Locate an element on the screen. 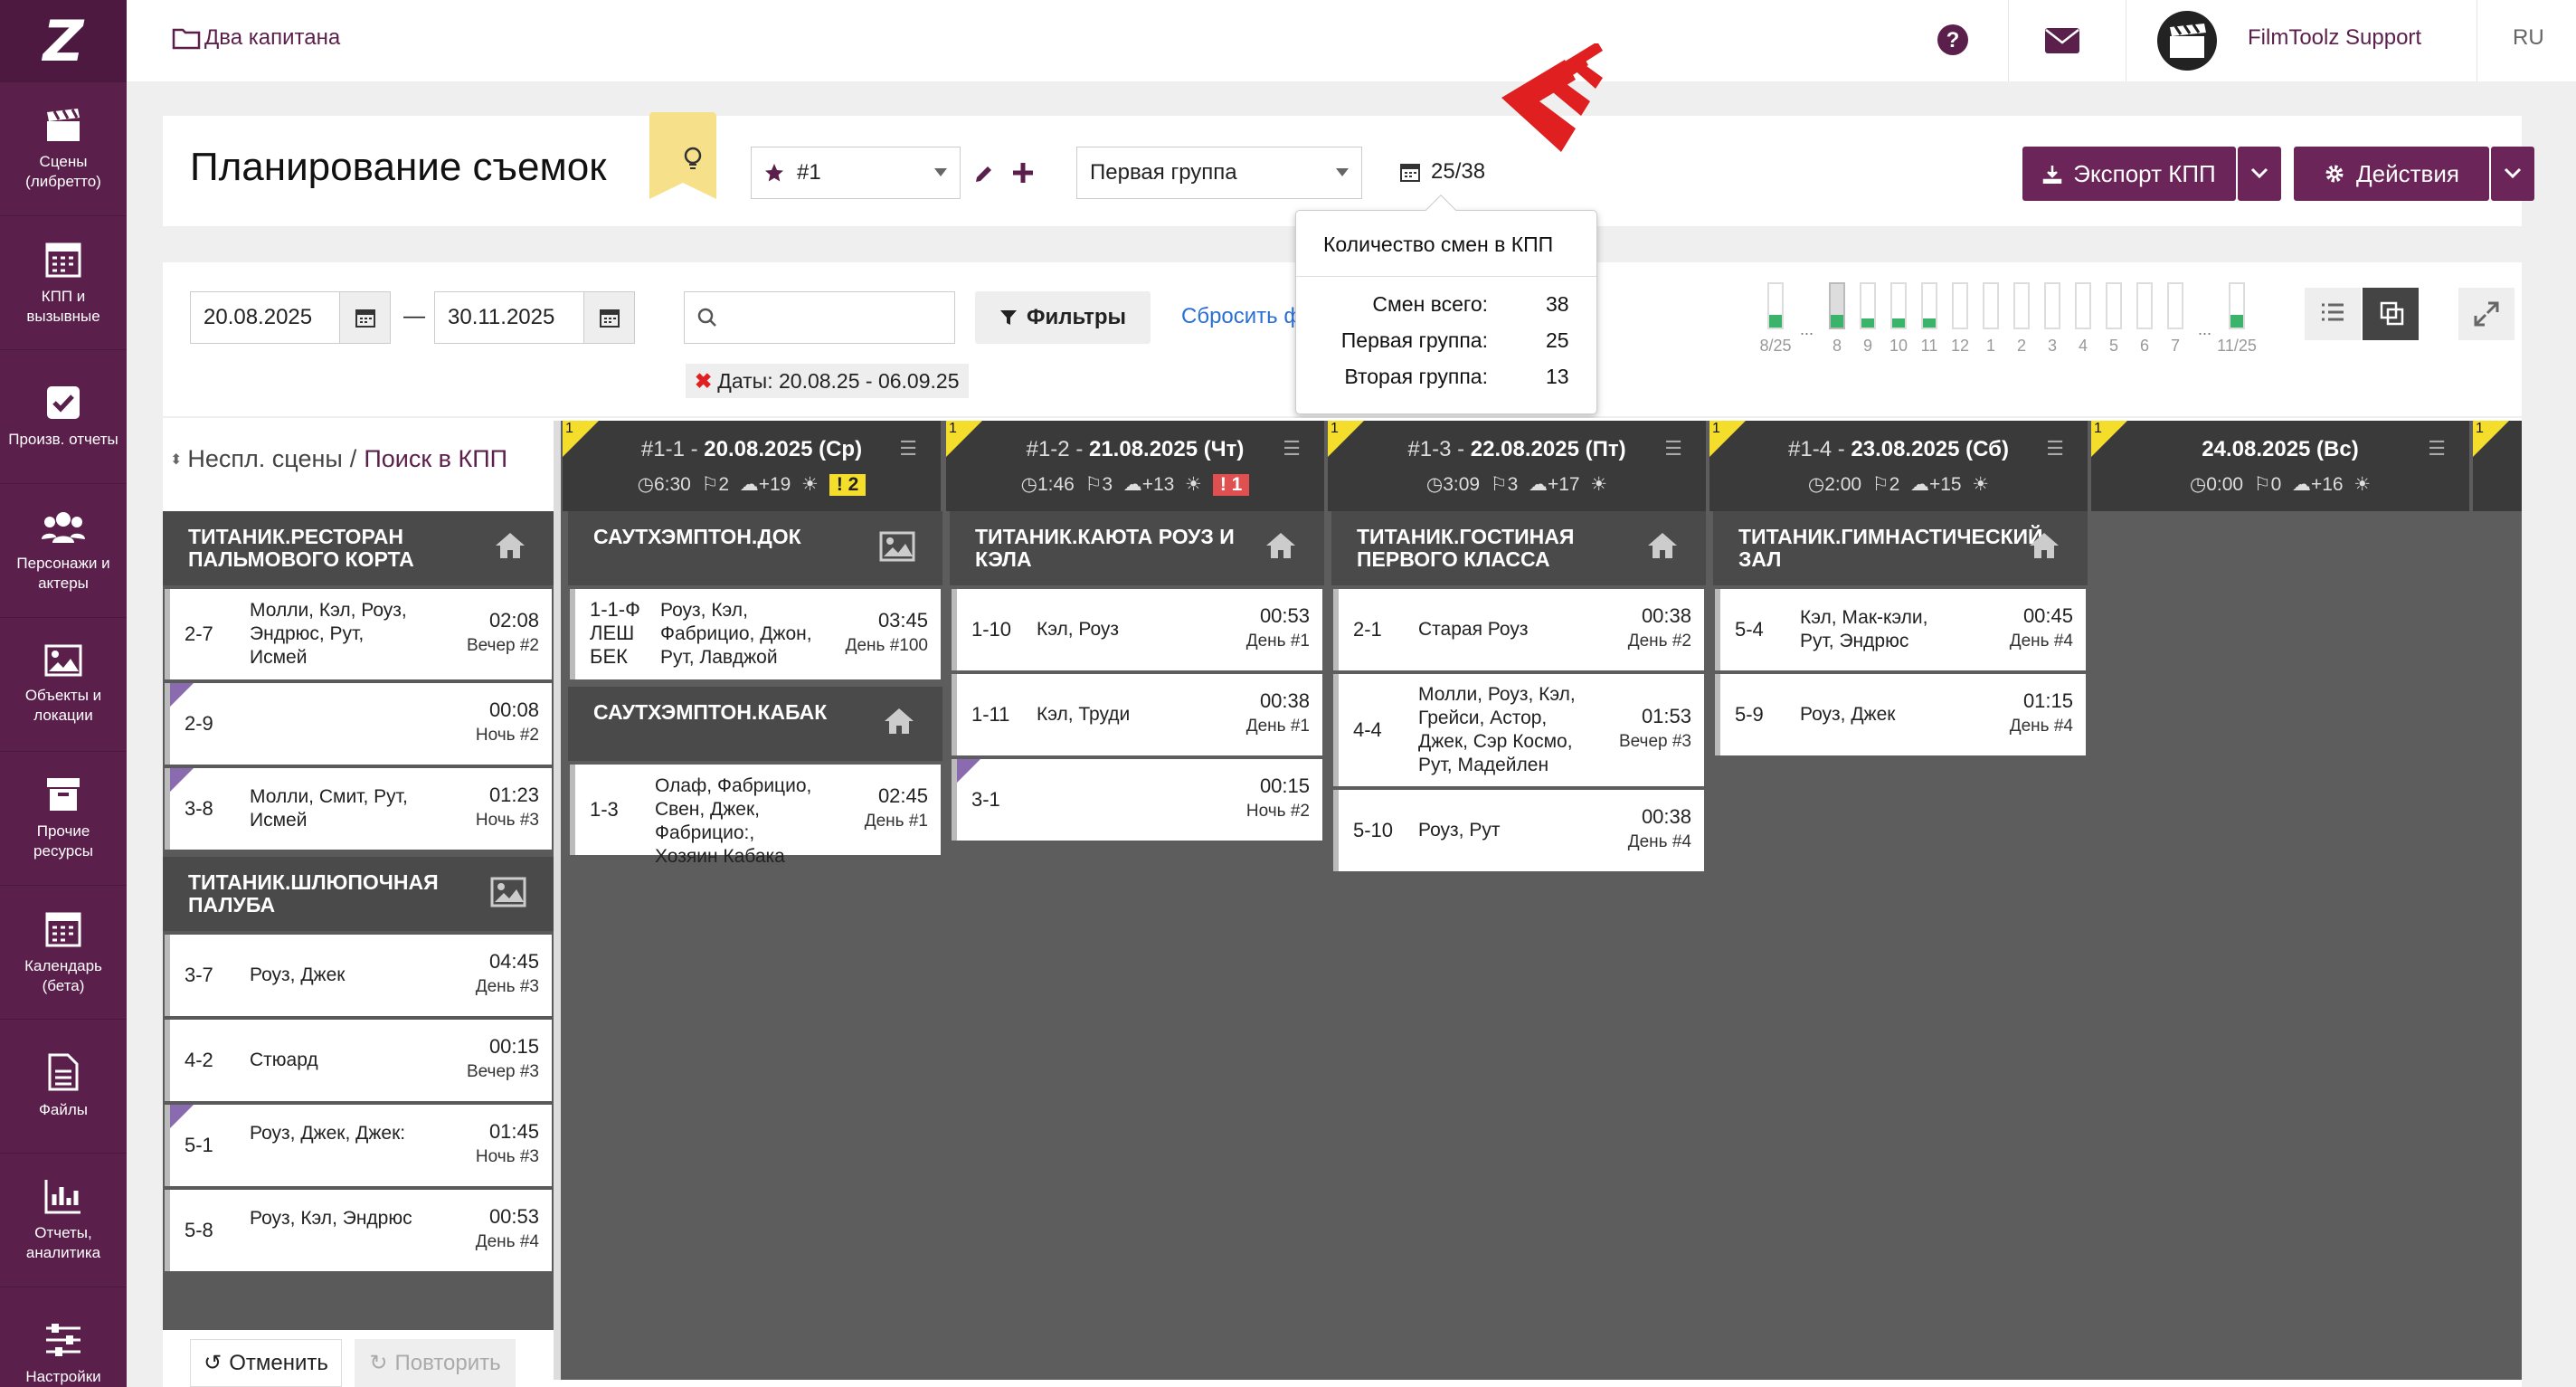  location-header: ТИТАНИК.ГОСТИНАЯ ПЕРВОГО КЛАССА is located at coordinates (1519, 548).